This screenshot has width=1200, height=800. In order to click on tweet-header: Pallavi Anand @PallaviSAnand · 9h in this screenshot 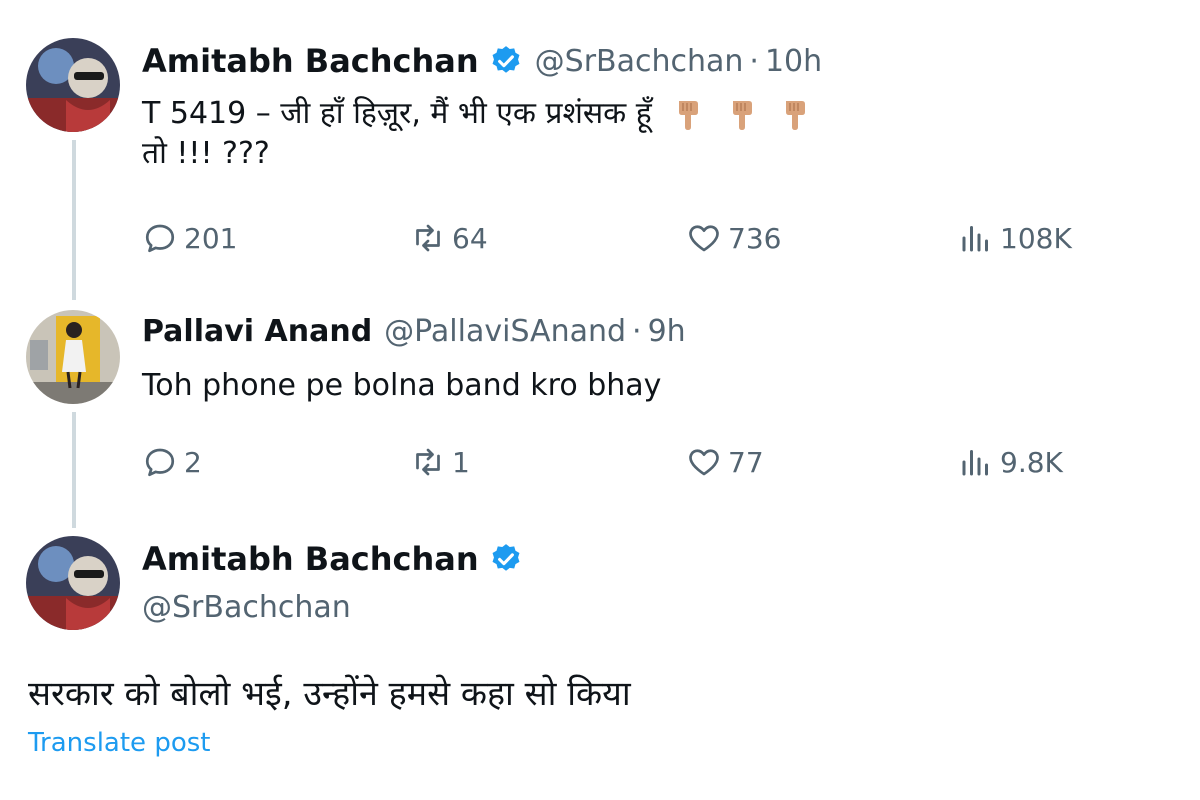, I will do `click(414, 331)`.